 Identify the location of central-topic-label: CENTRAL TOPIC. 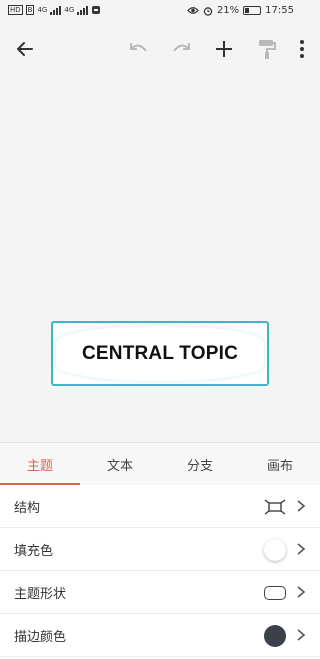
(160, 353).